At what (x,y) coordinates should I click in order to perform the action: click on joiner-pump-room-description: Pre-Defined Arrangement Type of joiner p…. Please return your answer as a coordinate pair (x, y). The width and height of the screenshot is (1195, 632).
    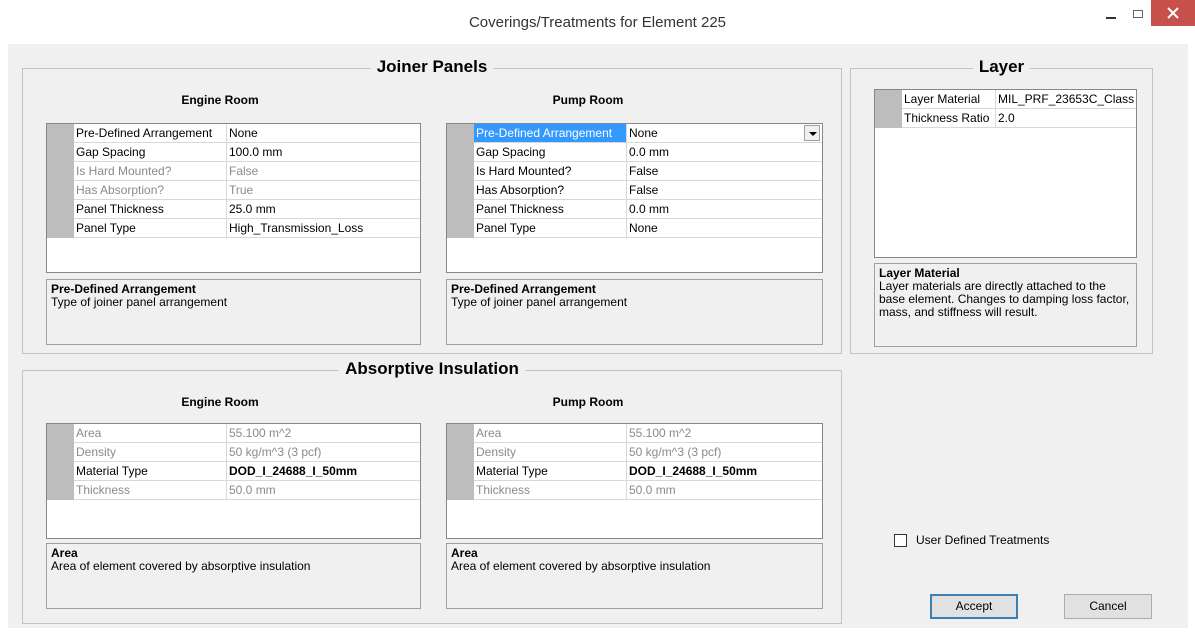
    Looking at the image, I should click on (634, 312).